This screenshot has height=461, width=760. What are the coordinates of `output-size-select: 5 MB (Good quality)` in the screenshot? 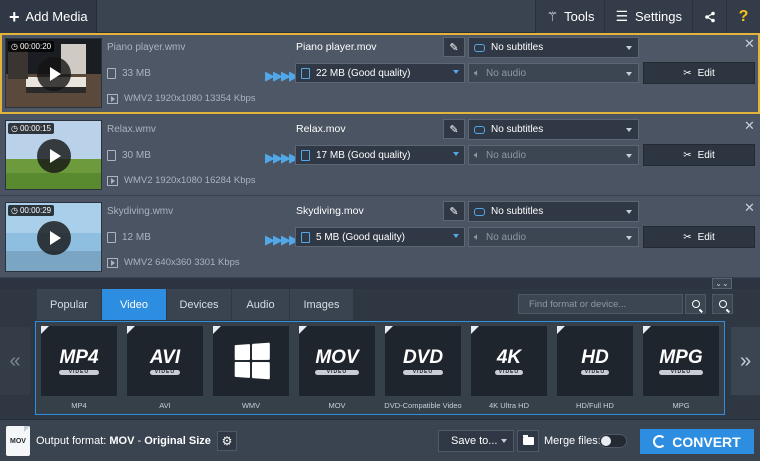 It's located at (380, 237).